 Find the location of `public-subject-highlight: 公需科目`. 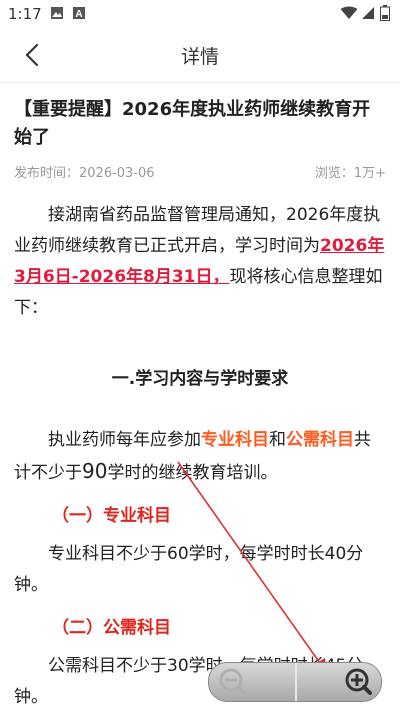

public-subject-highlight: 公需科目 is located at coordinates (320, 440).